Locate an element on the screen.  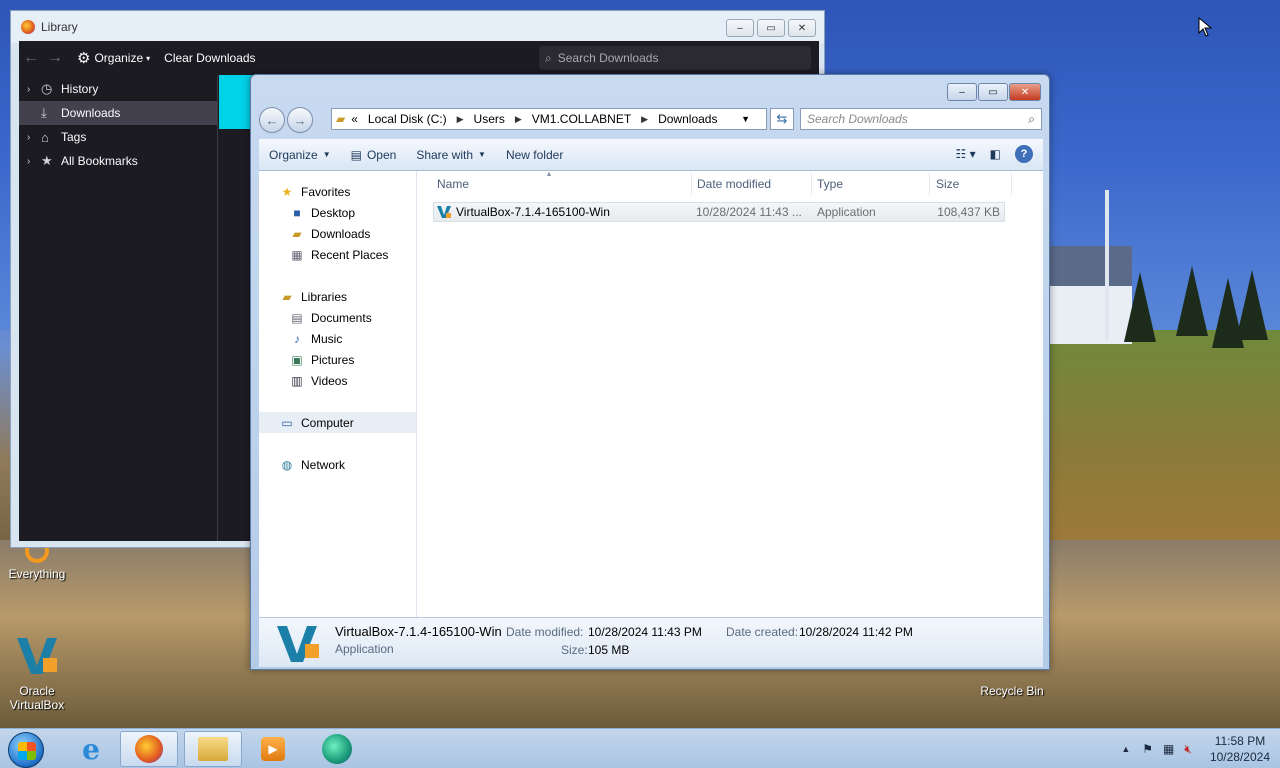
taskbar-firefox is located at coordinates (149, 749).